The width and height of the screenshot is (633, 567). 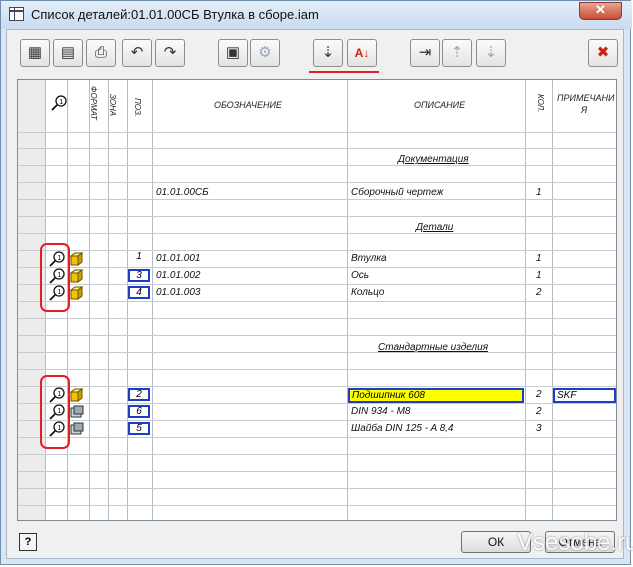 I want to click on renumber-icon: ⇣, so click(x=328, y=52).